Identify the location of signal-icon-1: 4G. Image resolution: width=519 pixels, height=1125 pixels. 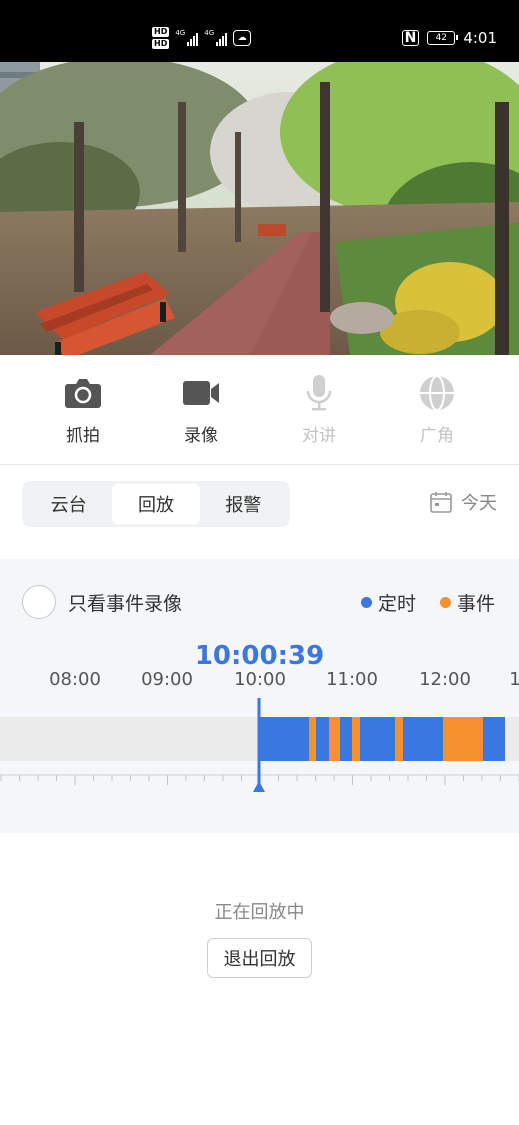
(187, 37).